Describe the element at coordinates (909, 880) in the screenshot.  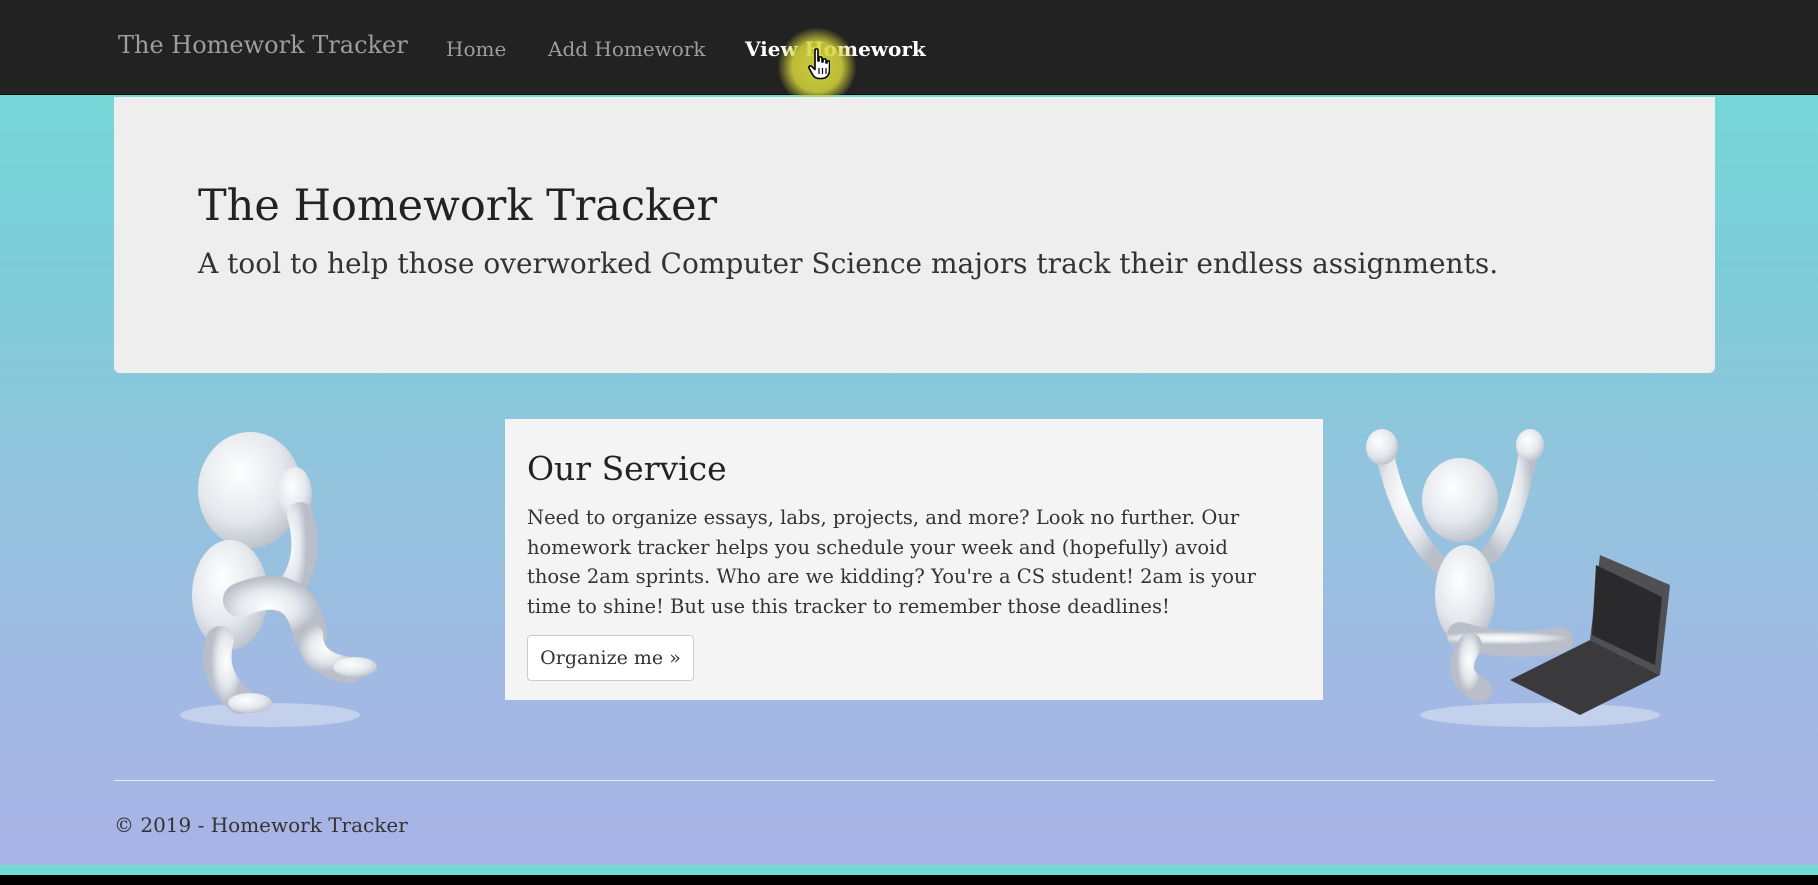
I see `bottom-edge` at that location.